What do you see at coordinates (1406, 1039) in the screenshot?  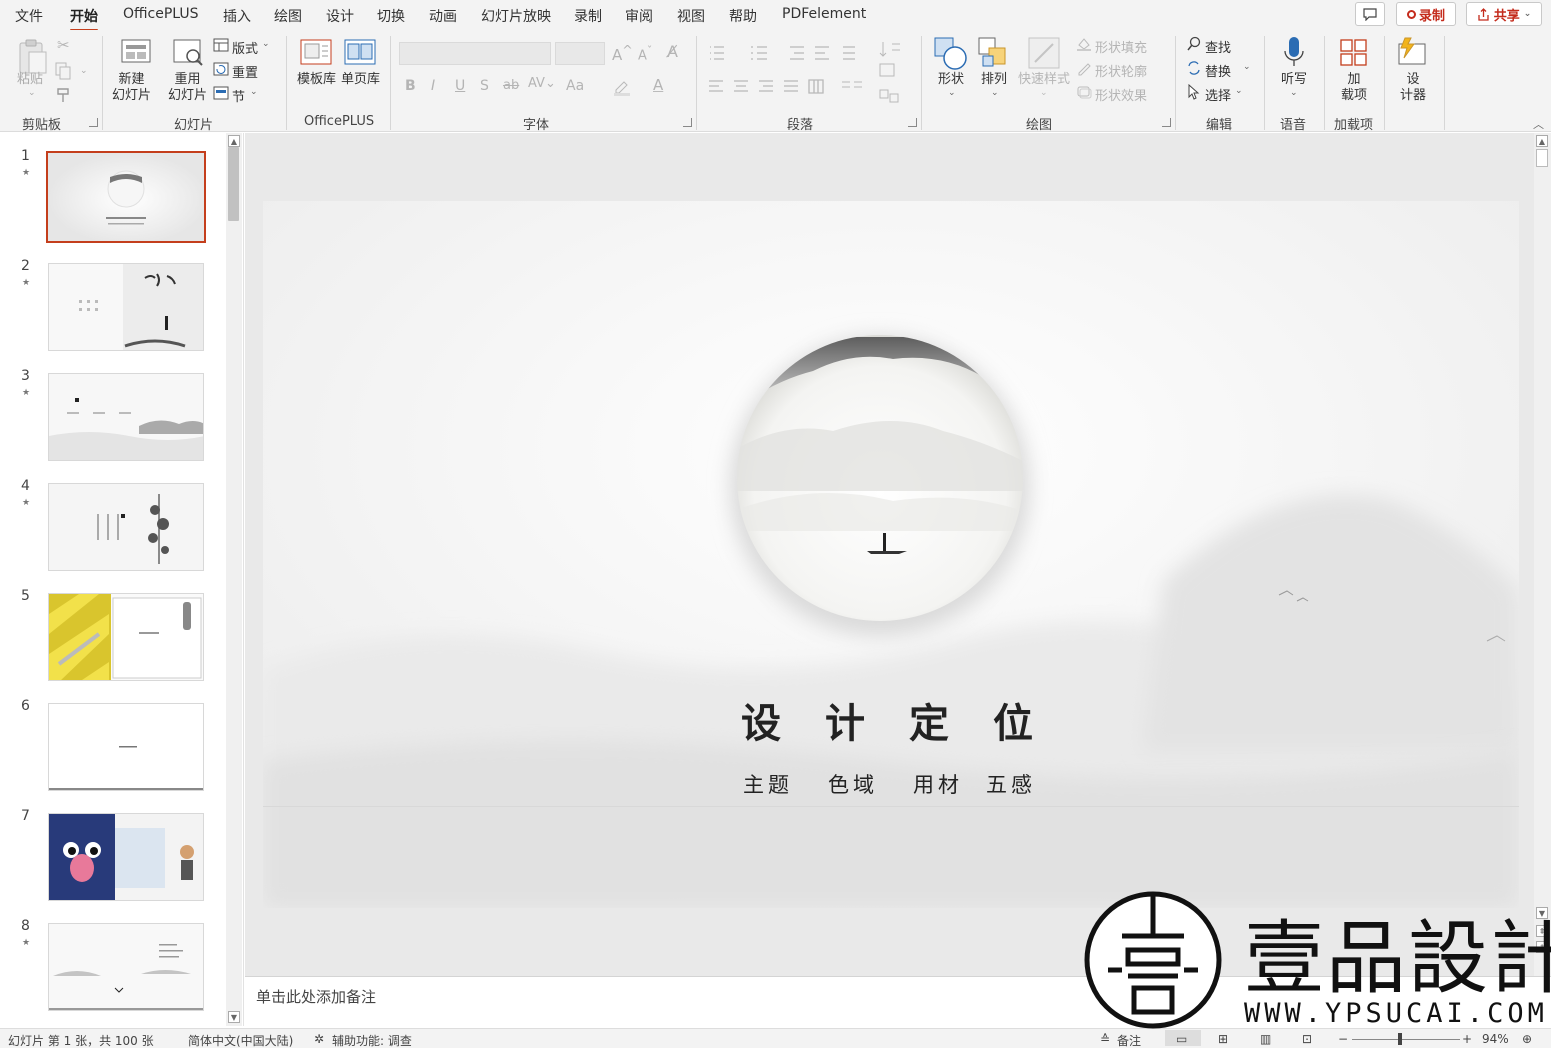 I see `zoom-slider-track` at bounding box center [1406, 1039].